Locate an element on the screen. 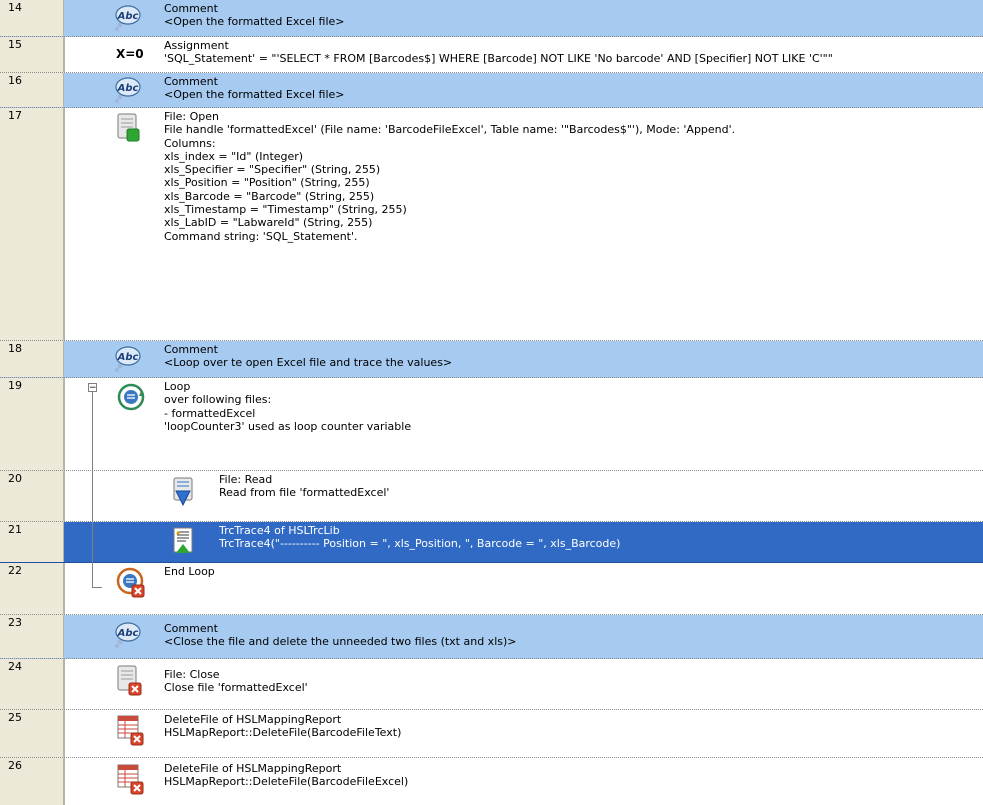 The width and height of the screenshot is (983, 805). line-number: 25 is located at coordinates (32, 733).